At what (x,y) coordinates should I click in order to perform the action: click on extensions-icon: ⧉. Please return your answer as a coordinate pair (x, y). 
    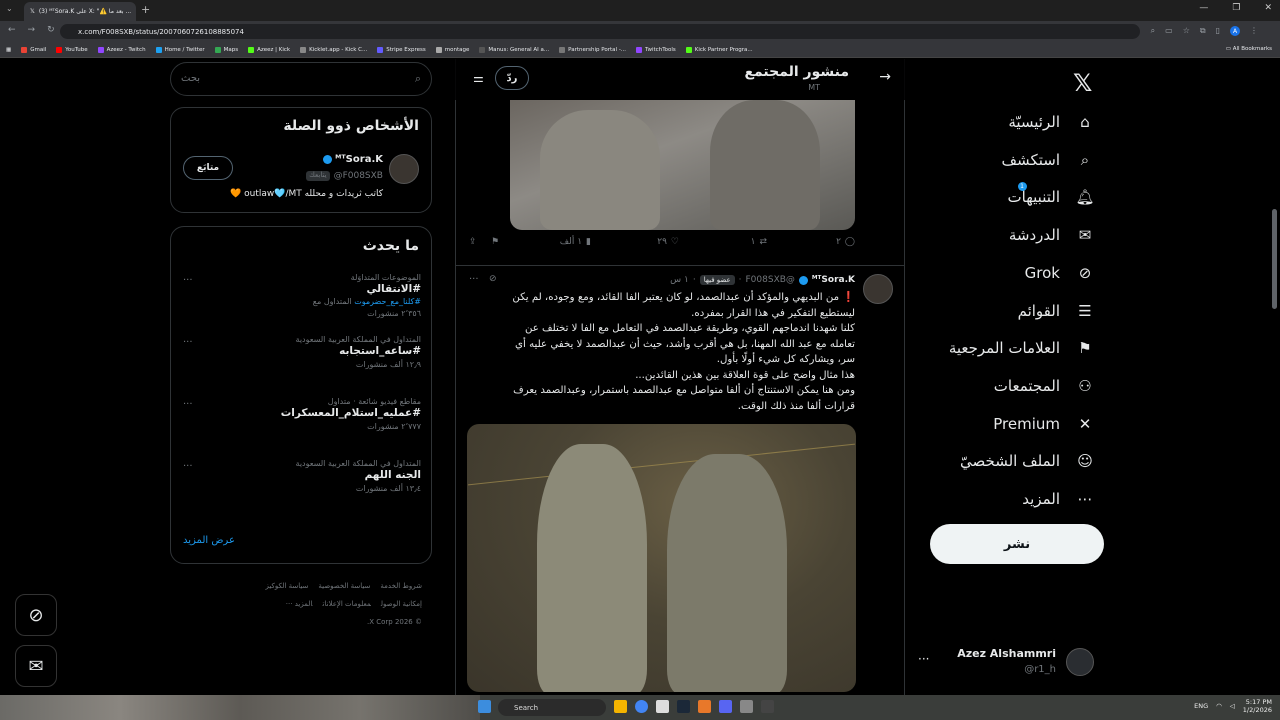
    Looking at the image, I should click on (1203, 31).